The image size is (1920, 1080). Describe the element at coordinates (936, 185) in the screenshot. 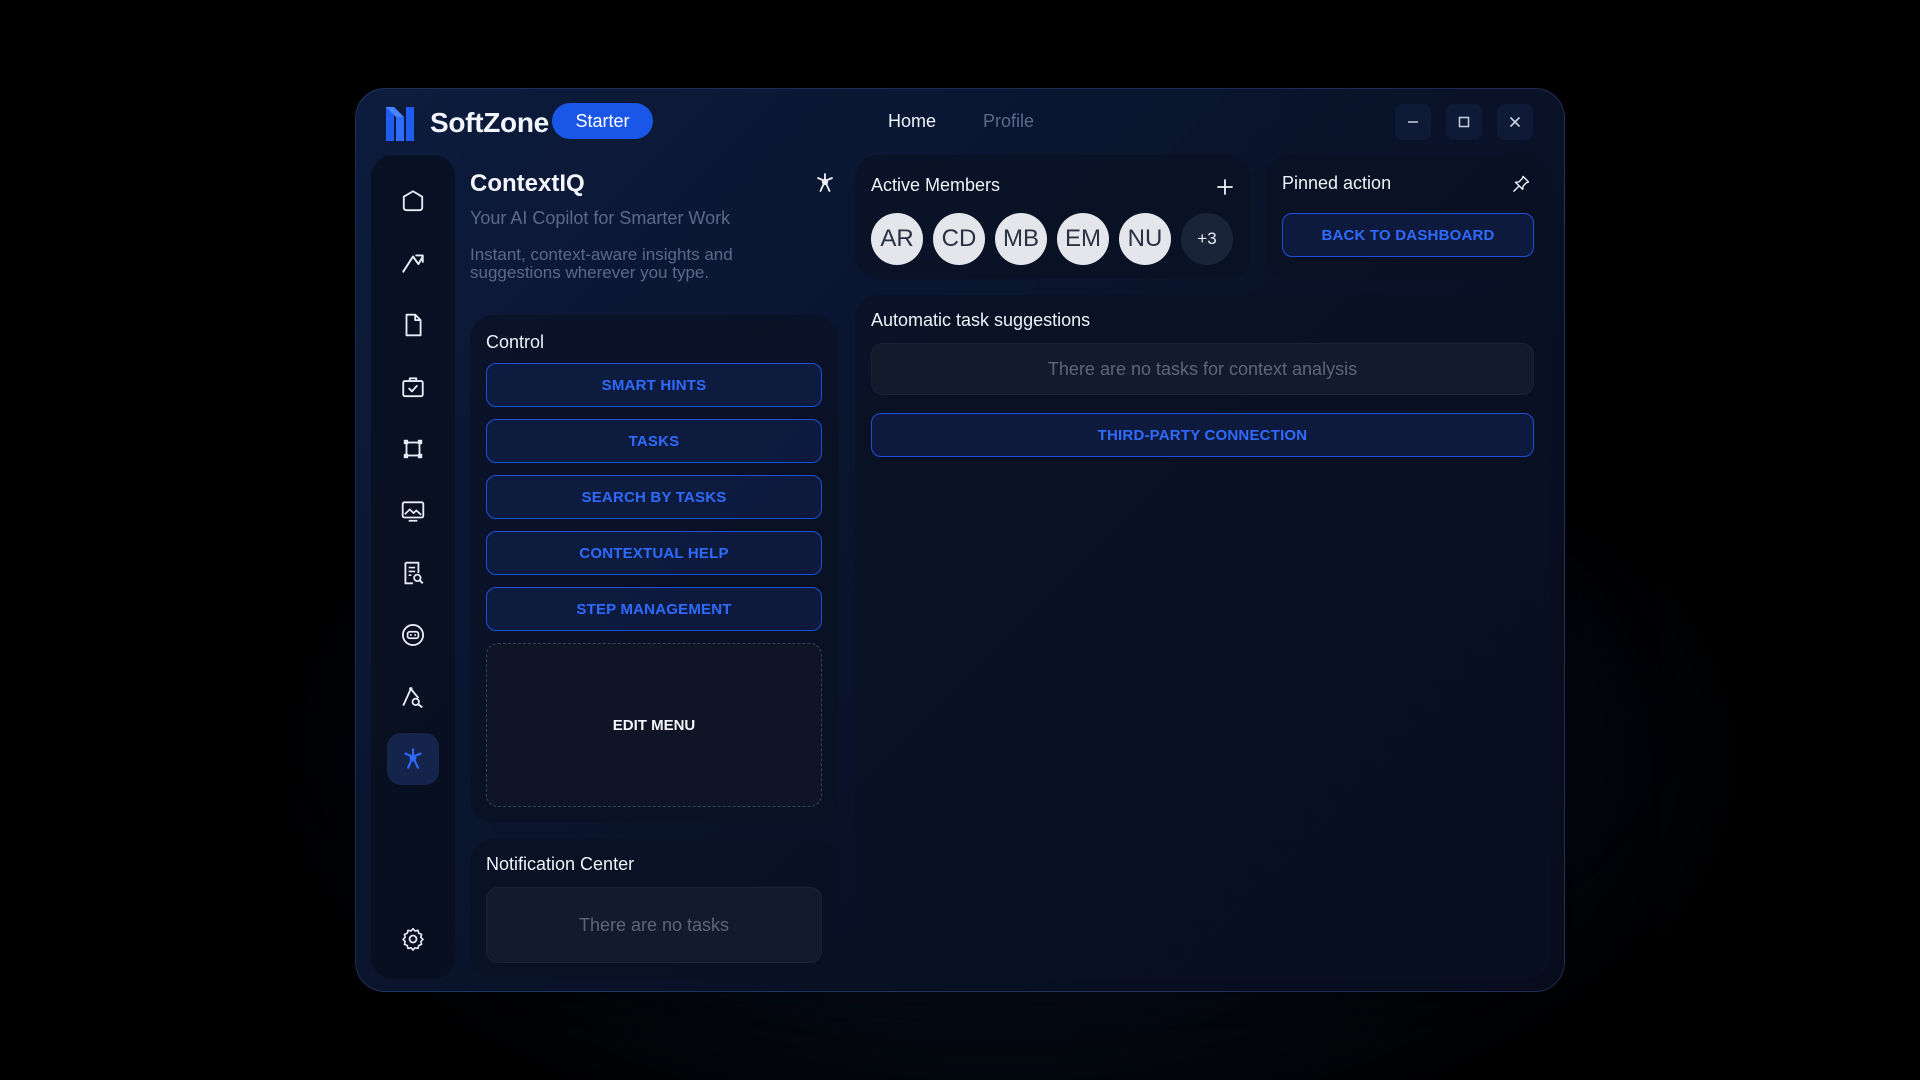

I see `panel-title: Active Members` at that location.